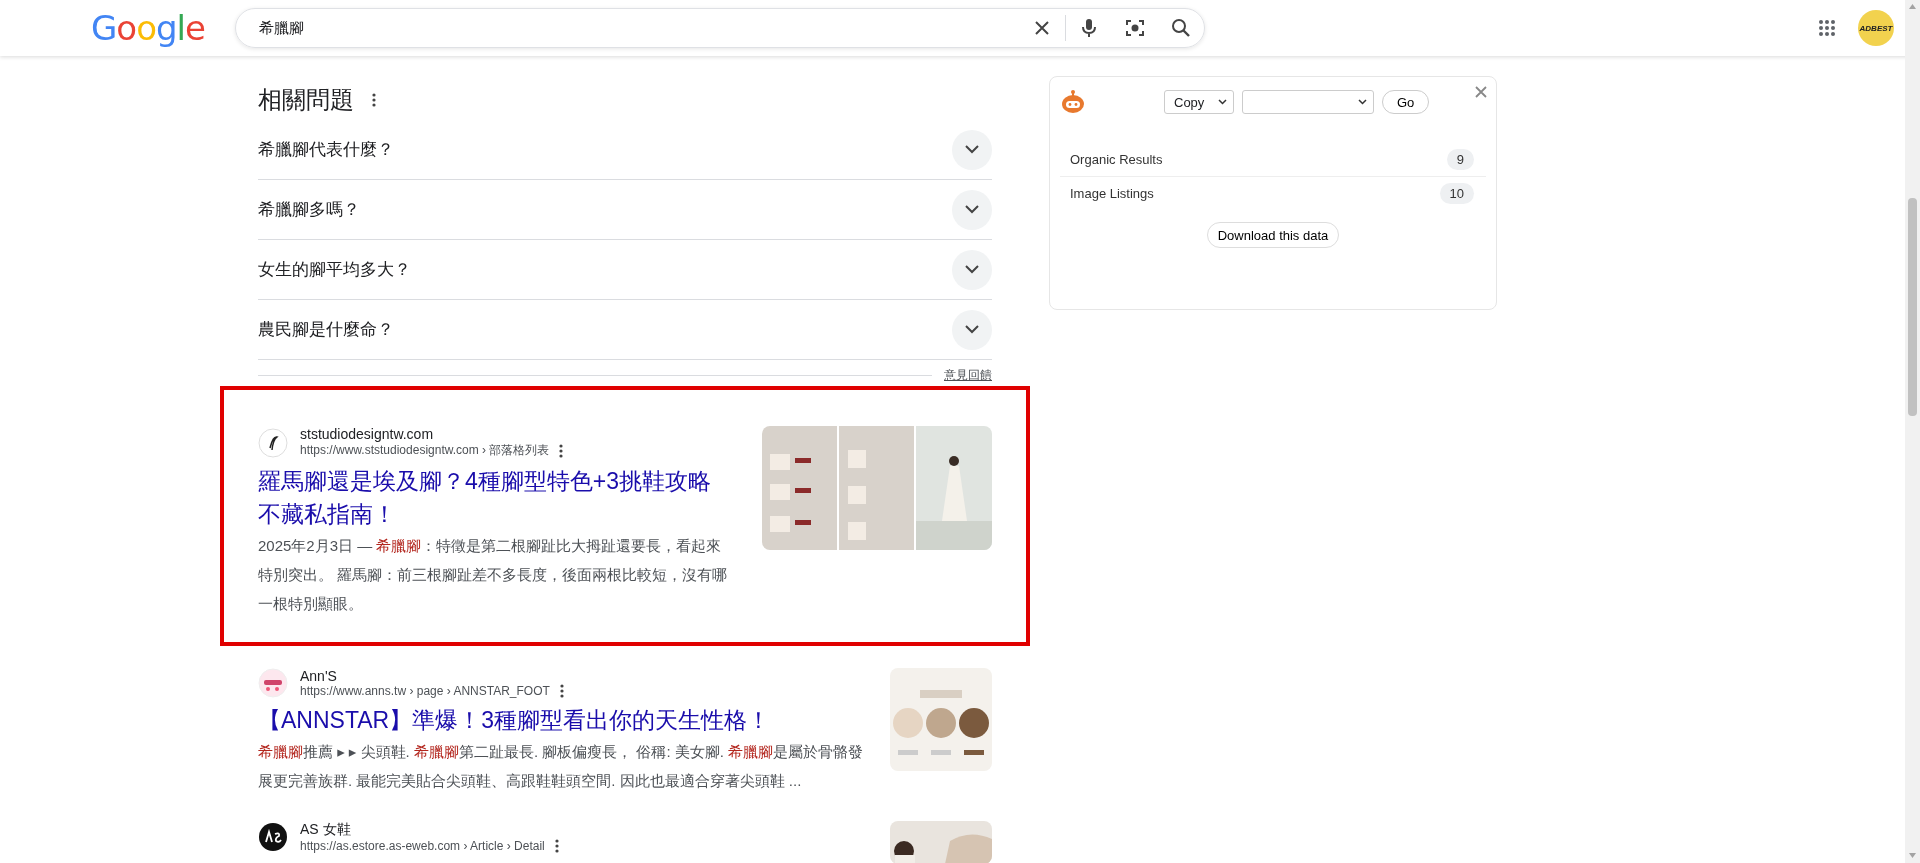  I want to click on question-text: 希臘腳代表什麼？, so click(326, 150).